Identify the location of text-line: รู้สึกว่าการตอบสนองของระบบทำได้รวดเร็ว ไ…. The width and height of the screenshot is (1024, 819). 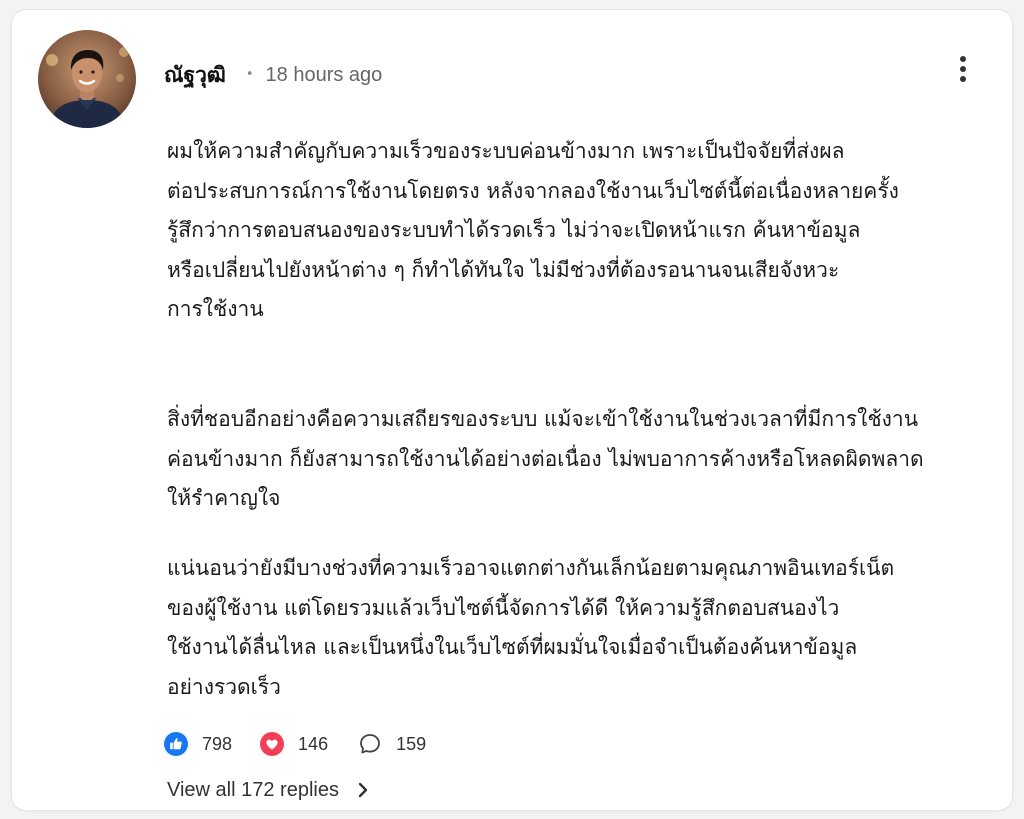
(514, 230).